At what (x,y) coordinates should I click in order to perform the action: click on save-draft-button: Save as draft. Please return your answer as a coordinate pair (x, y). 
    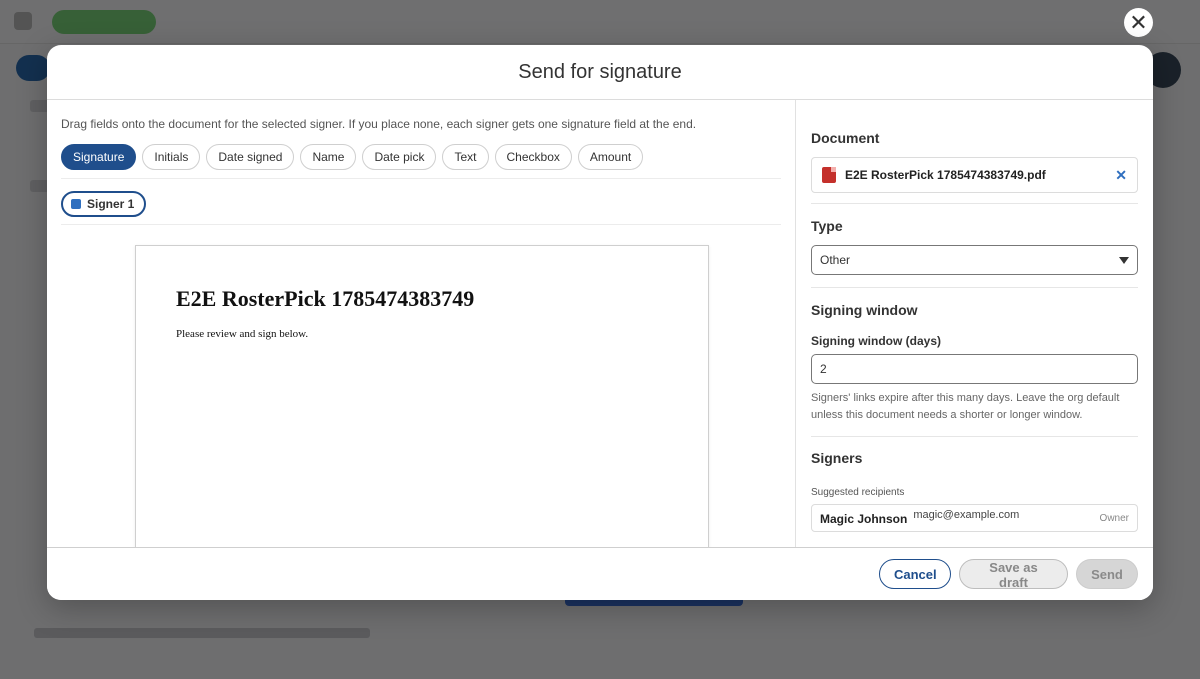
    Looking at the image, I should click on (1013, 574).